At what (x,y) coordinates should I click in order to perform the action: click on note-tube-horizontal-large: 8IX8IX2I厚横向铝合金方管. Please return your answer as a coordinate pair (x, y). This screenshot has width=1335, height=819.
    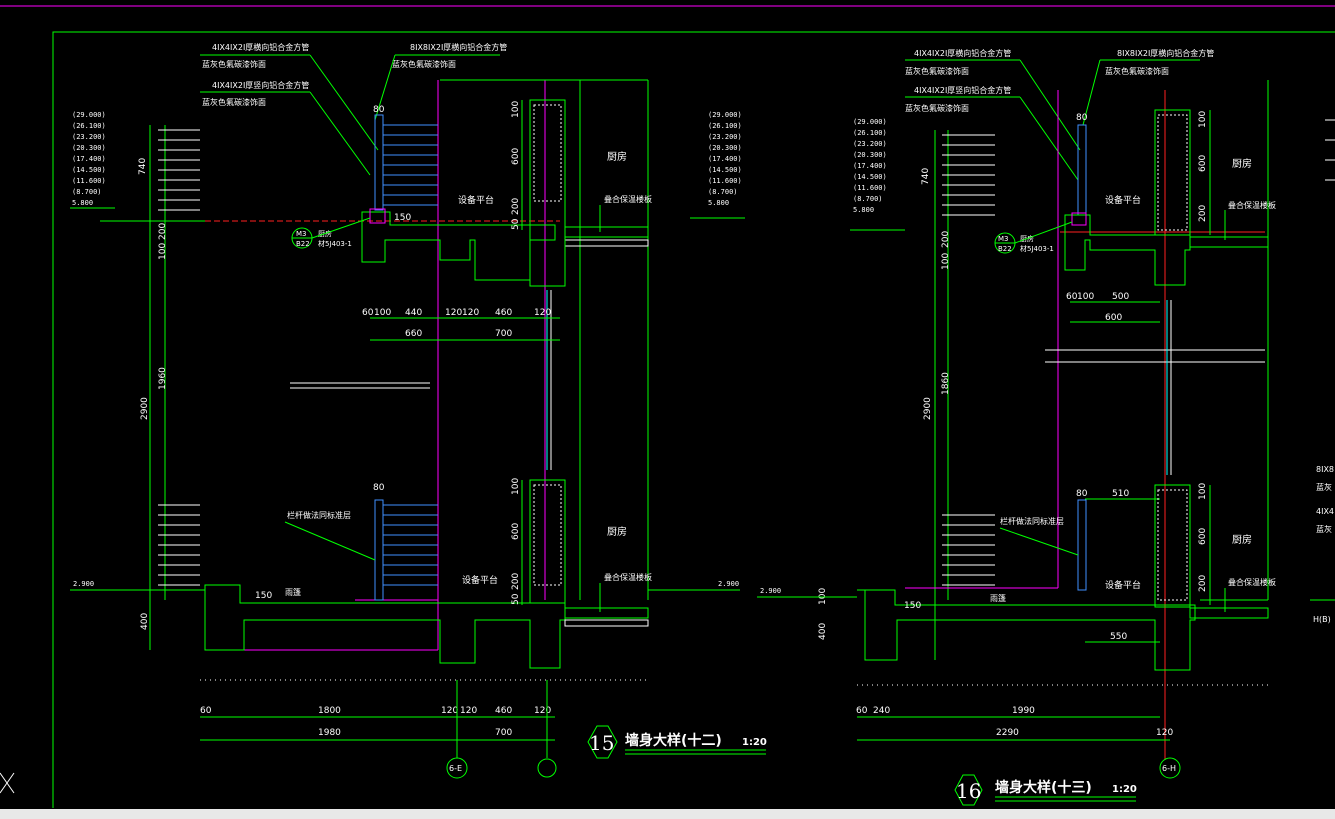
    Looking at the image, I should click on (458, 47).